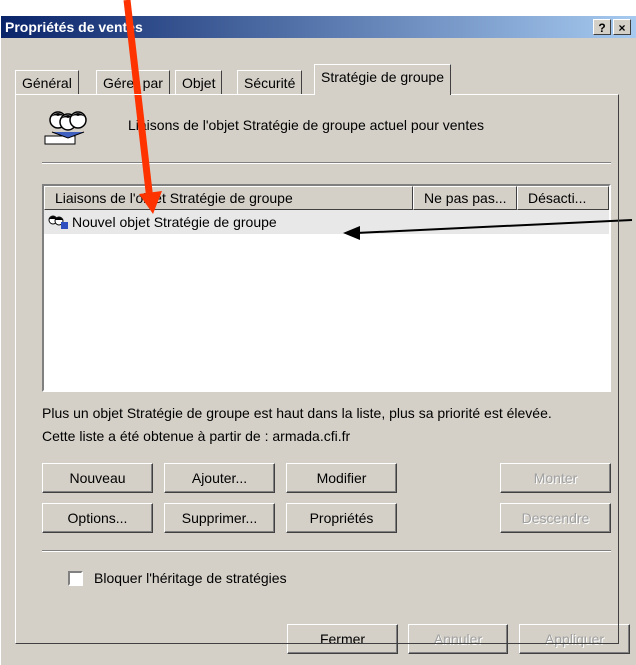 The image size is (636, 665). I want to click on help-button: ?, so click(602, 27).